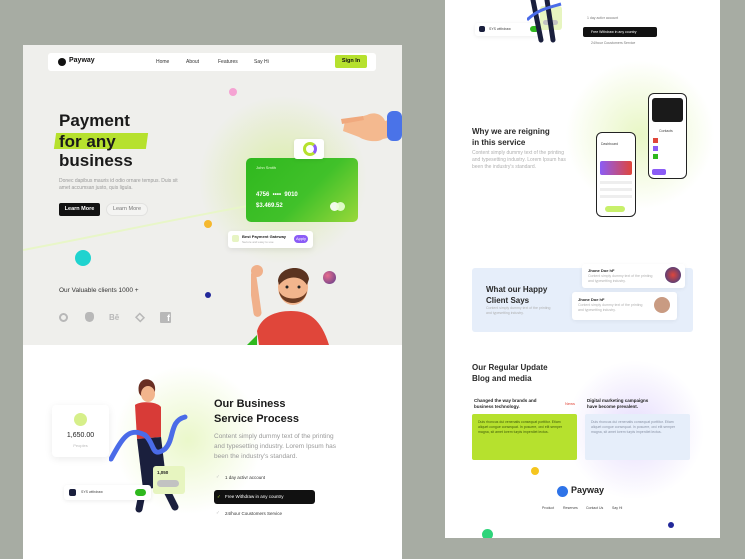 Image resolution: width=745 pixels, height=559 pixels. I want to click on hero-title-line3: business, so click(96, 160).